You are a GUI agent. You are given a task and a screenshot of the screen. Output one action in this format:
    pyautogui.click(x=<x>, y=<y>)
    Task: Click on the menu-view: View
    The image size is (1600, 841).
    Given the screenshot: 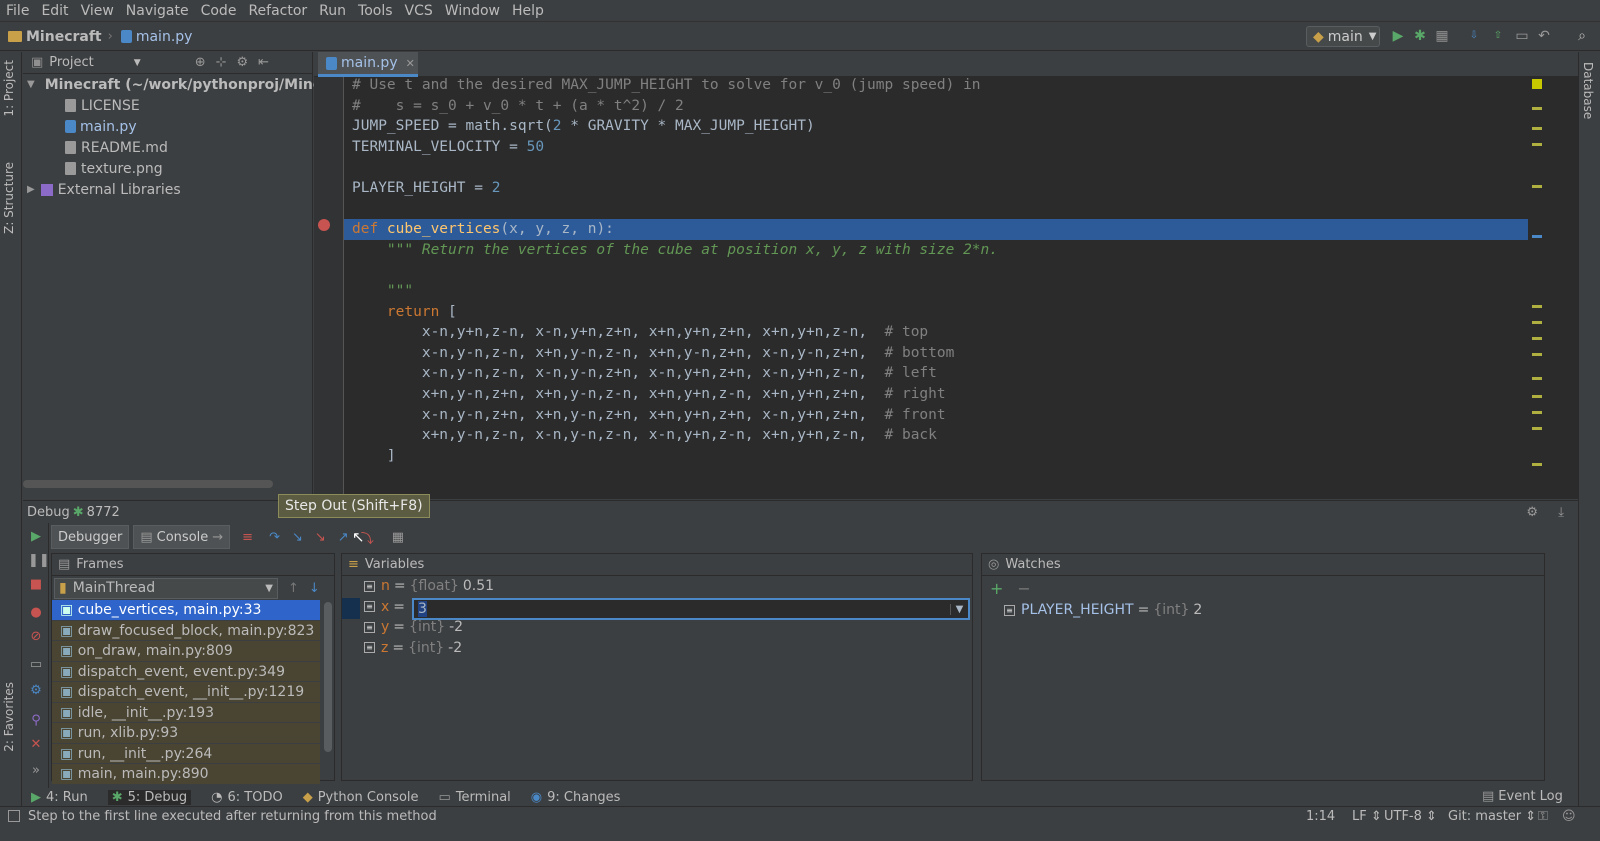 What is the action you would take?
    pyautogui.click(x=97, y=11)
    